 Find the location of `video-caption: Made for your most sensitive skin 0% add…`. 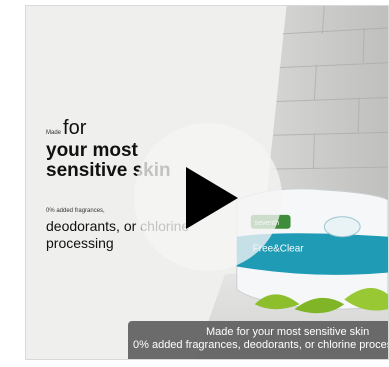

video-caption: Made for your most sensitive skin 0% add… is located at coordinates (258, 340).